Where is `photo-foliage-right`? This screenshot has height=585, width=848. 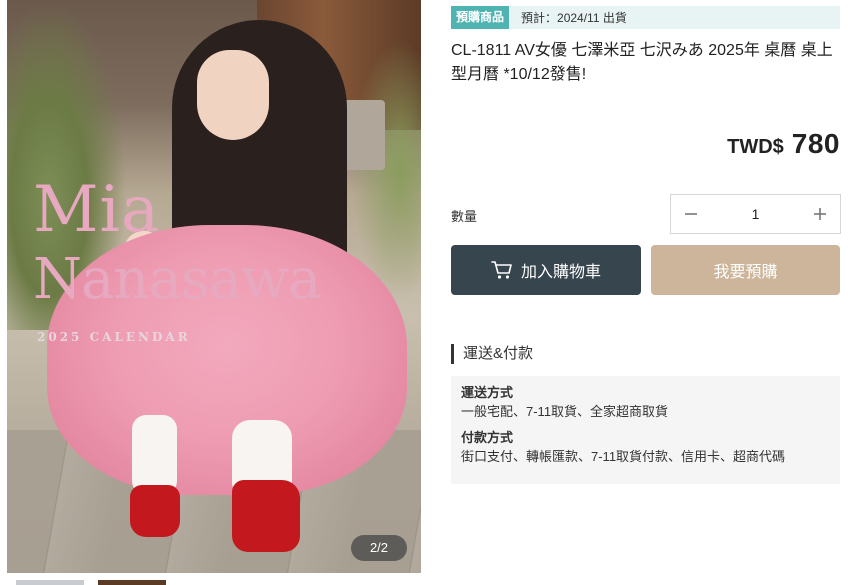
photo-foliage-right is located at coordinates (386, 170).